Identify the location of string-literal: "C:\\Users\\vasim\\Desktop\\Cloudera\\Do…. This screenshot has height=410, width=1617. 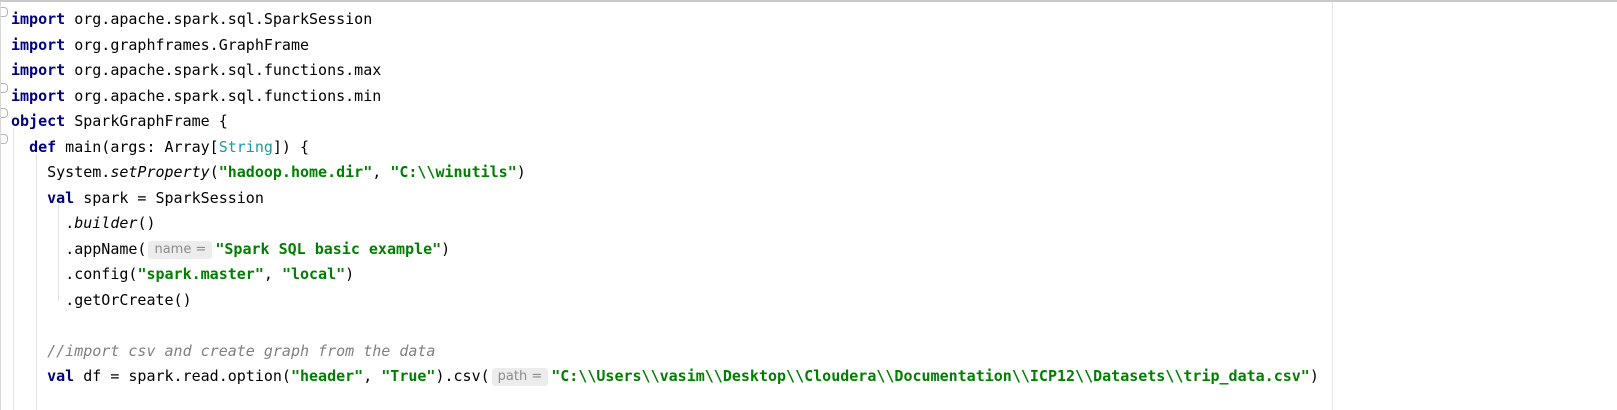
(930, 376).